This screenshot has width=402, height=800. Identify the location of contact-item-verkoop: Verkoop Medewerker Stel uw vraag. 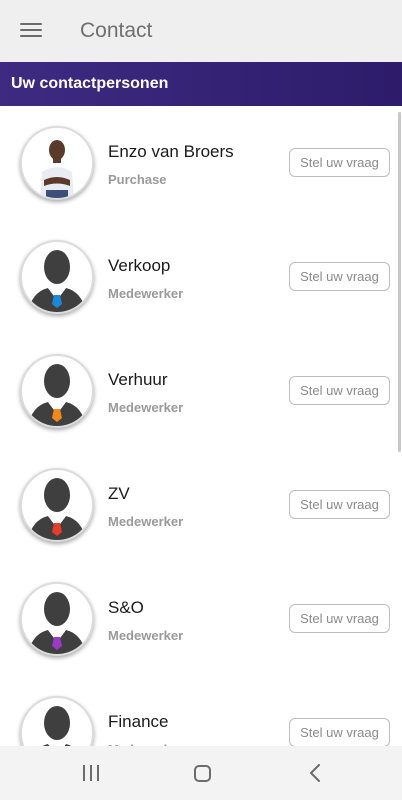
(201, 277).